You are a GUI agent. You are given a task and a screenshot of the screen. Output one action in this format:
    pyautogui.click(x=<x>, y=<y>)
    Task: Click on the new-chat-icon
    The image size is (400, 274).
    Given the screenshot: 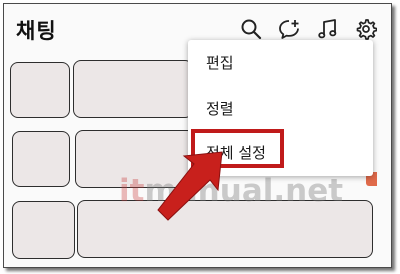 What is the action you would take?
    pyautogui.click(x=289, y=29)
    